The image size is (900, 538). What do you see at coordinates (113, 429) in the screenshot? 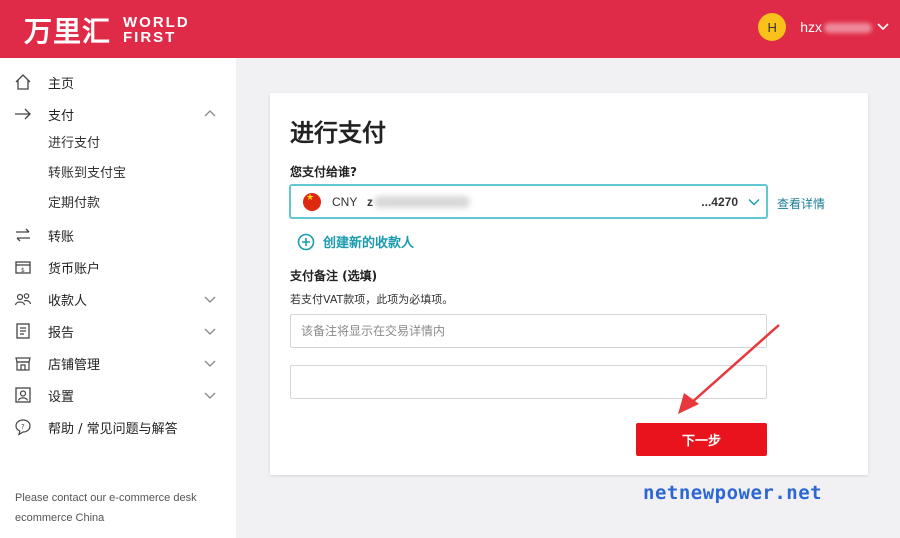
I see `sidebar-item-label: 帮助 / 常见问题与解答` at bounding box center [113, 429].